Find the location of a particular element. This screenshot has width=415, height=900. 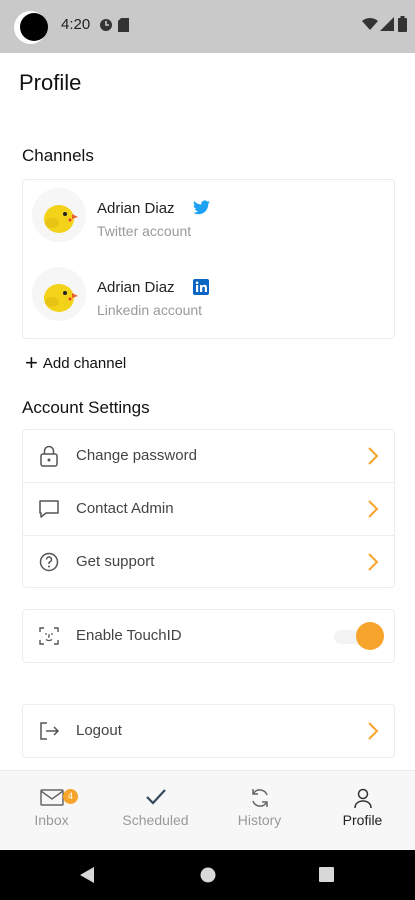

logout-label: Logout is located at coordinates (99, 730).